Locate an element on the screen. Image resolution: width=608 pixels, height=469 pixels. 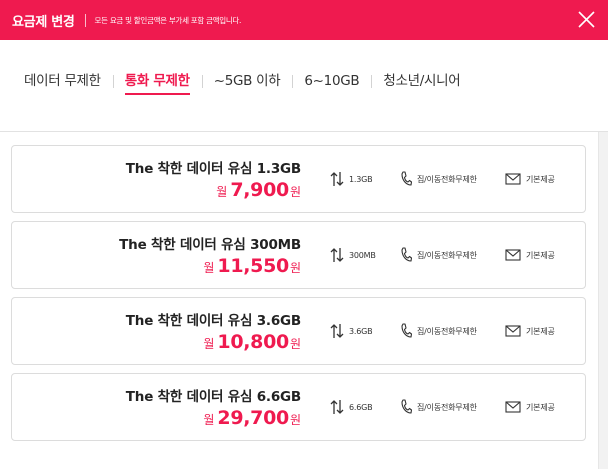
tab-under-5gb: ~5GB 이하 is located at coordinates (247, 87).